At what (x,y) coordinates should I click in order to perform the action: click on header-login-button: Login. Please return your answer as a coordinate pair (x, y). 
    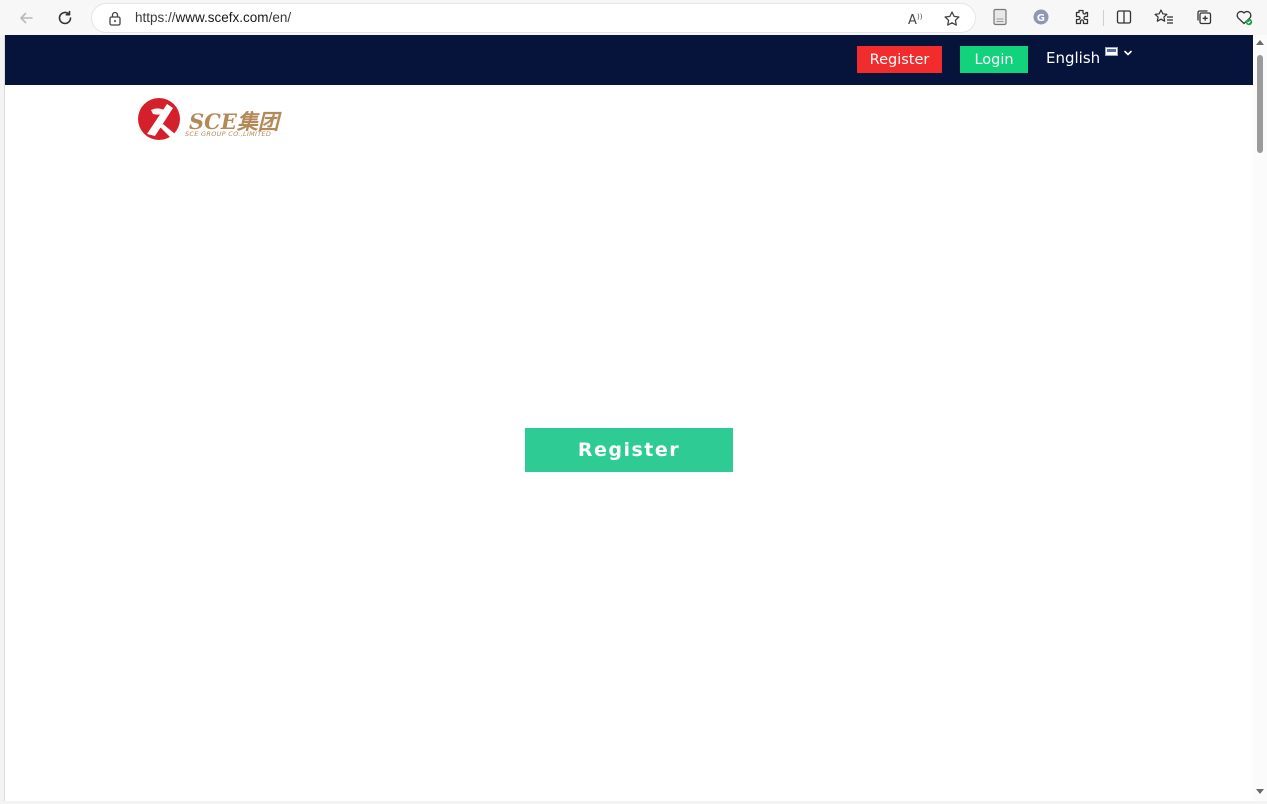
    Looking at the image, I should click on (994, 59).